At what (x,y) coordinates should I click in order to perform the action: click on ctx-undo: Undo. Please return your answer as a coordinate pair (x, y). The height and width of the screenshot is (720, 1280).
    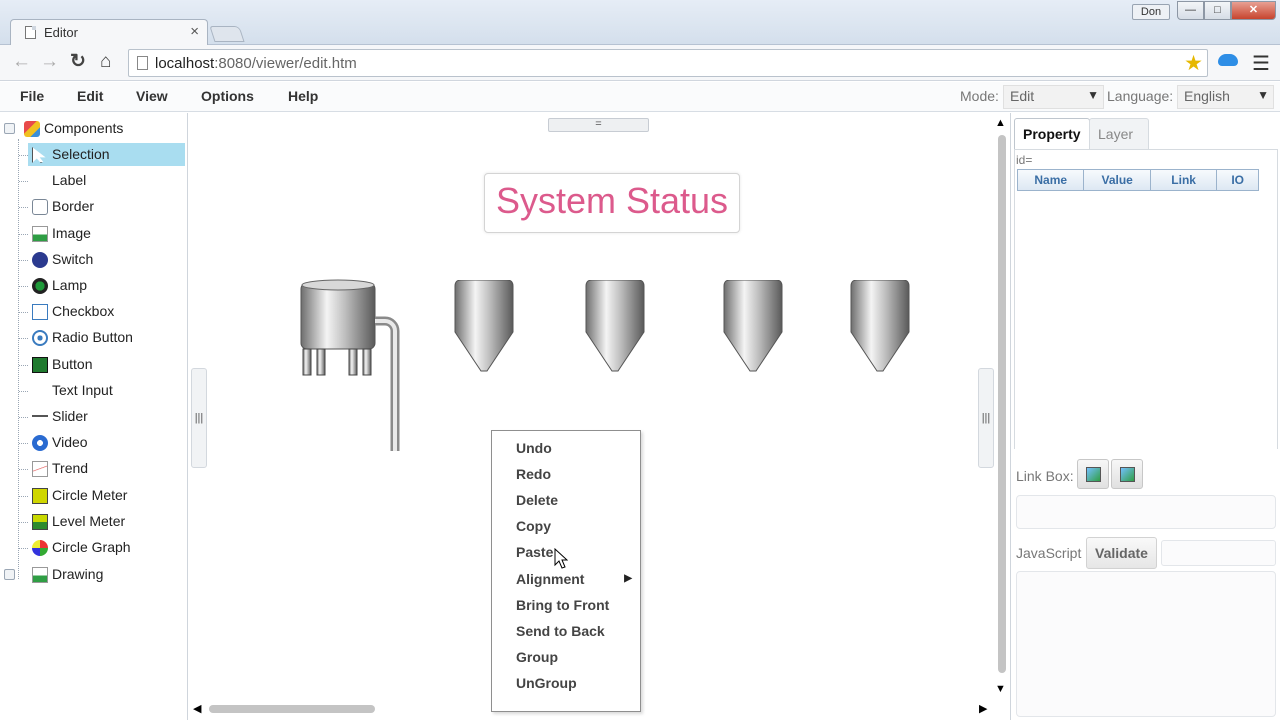
    Looking at the image, I should click on (566, 448).